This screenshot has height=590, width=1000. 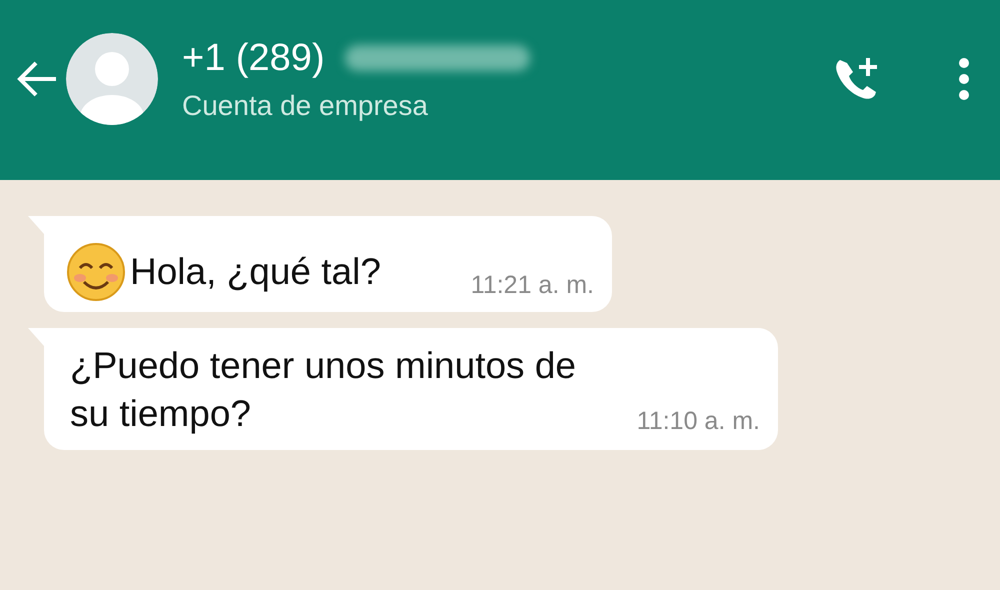 What do you see at coordinates (323, 390) in the screenshot?
I see `message-text: ¿Puedo tener unos minutos de su tiempo?` at bounding box center [323, 390].